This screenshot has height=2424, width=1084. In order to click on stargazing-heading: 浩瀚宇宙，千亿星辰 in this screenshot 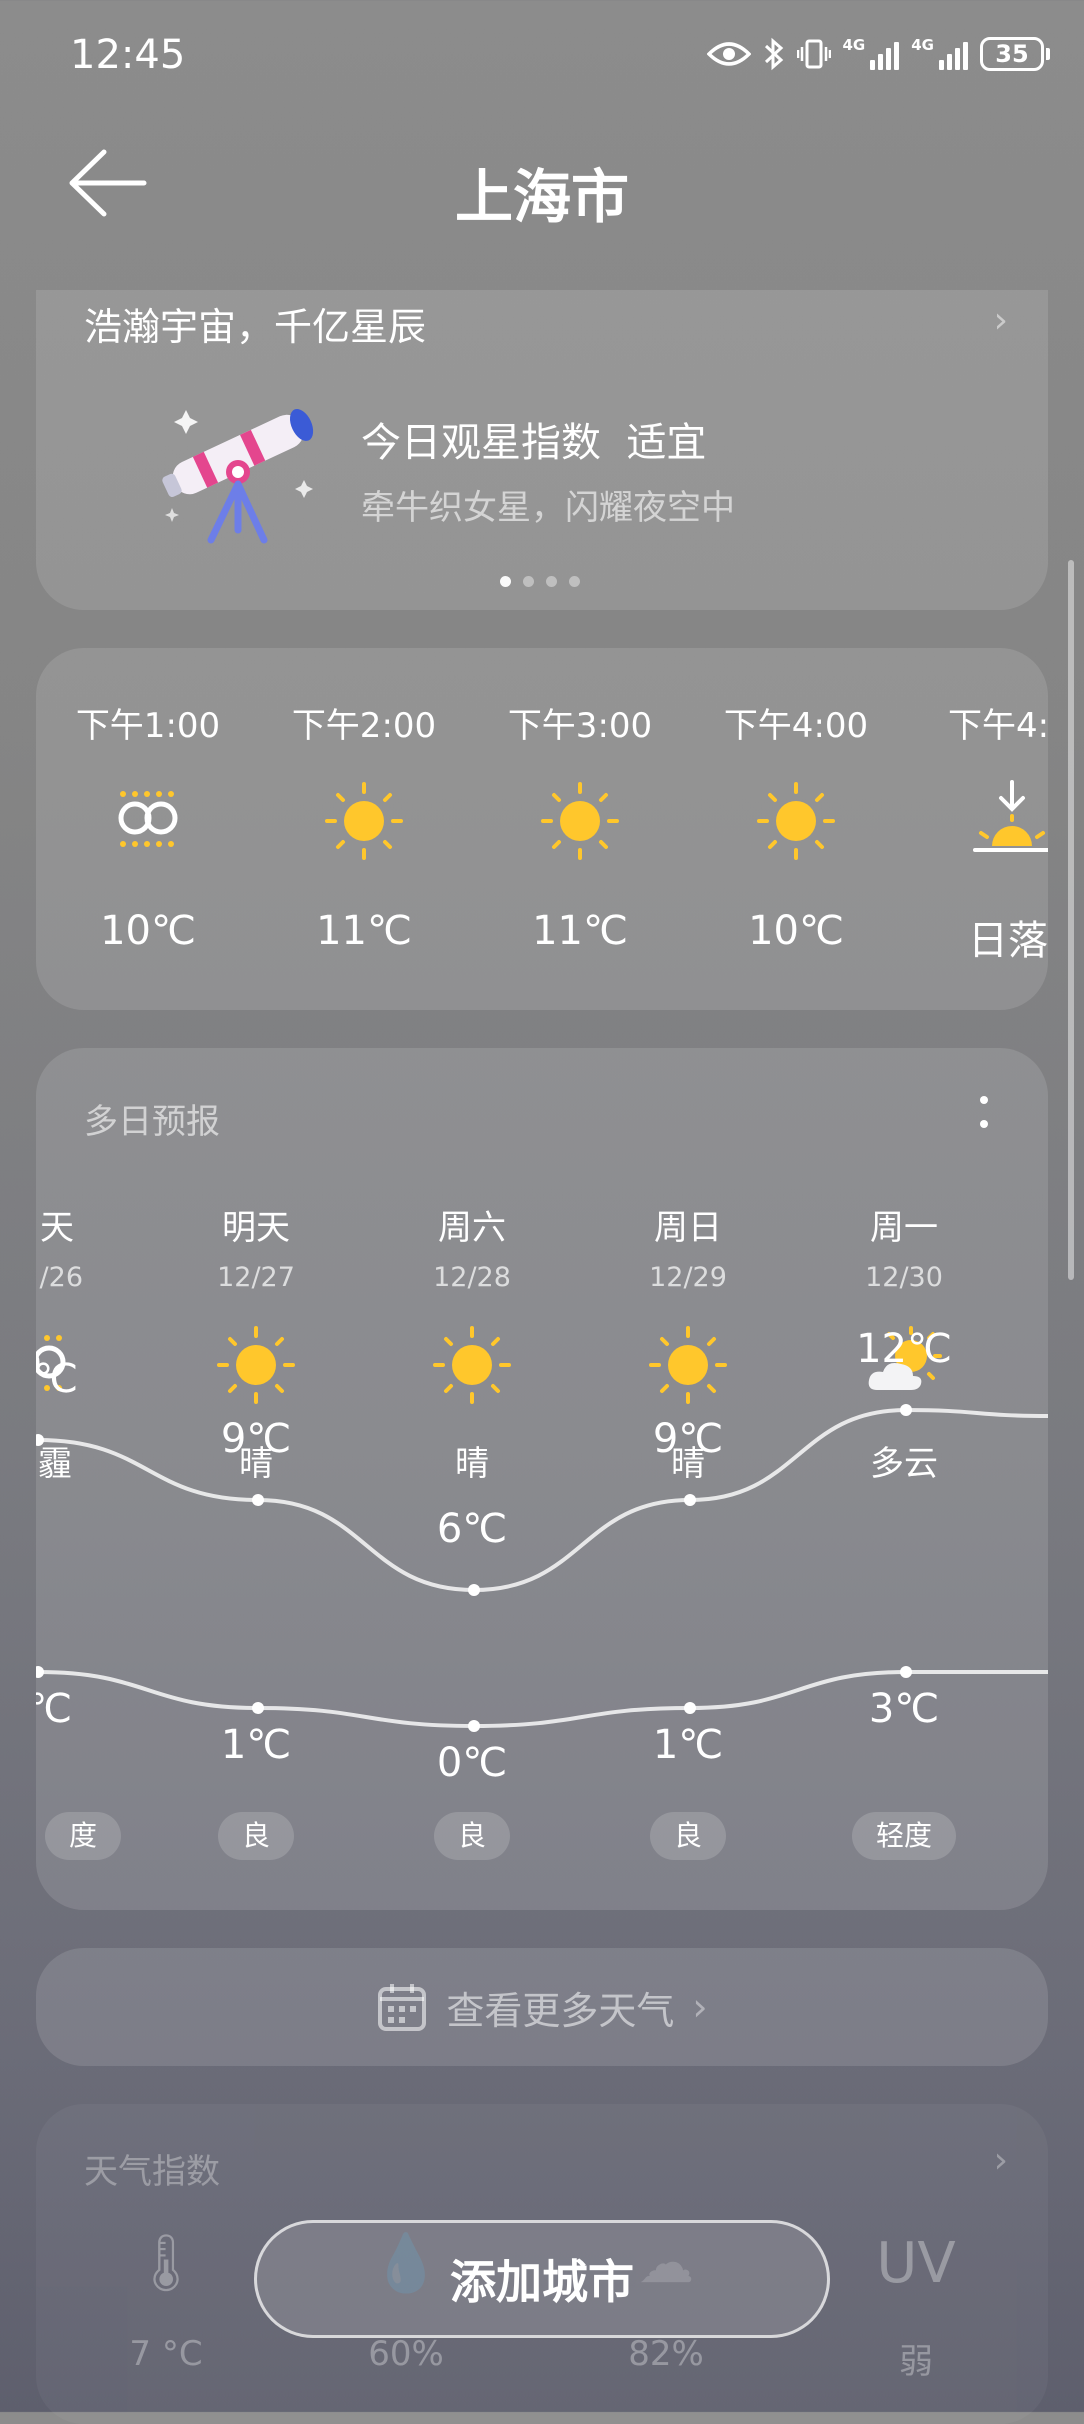, I will do `click(255, 327)`.